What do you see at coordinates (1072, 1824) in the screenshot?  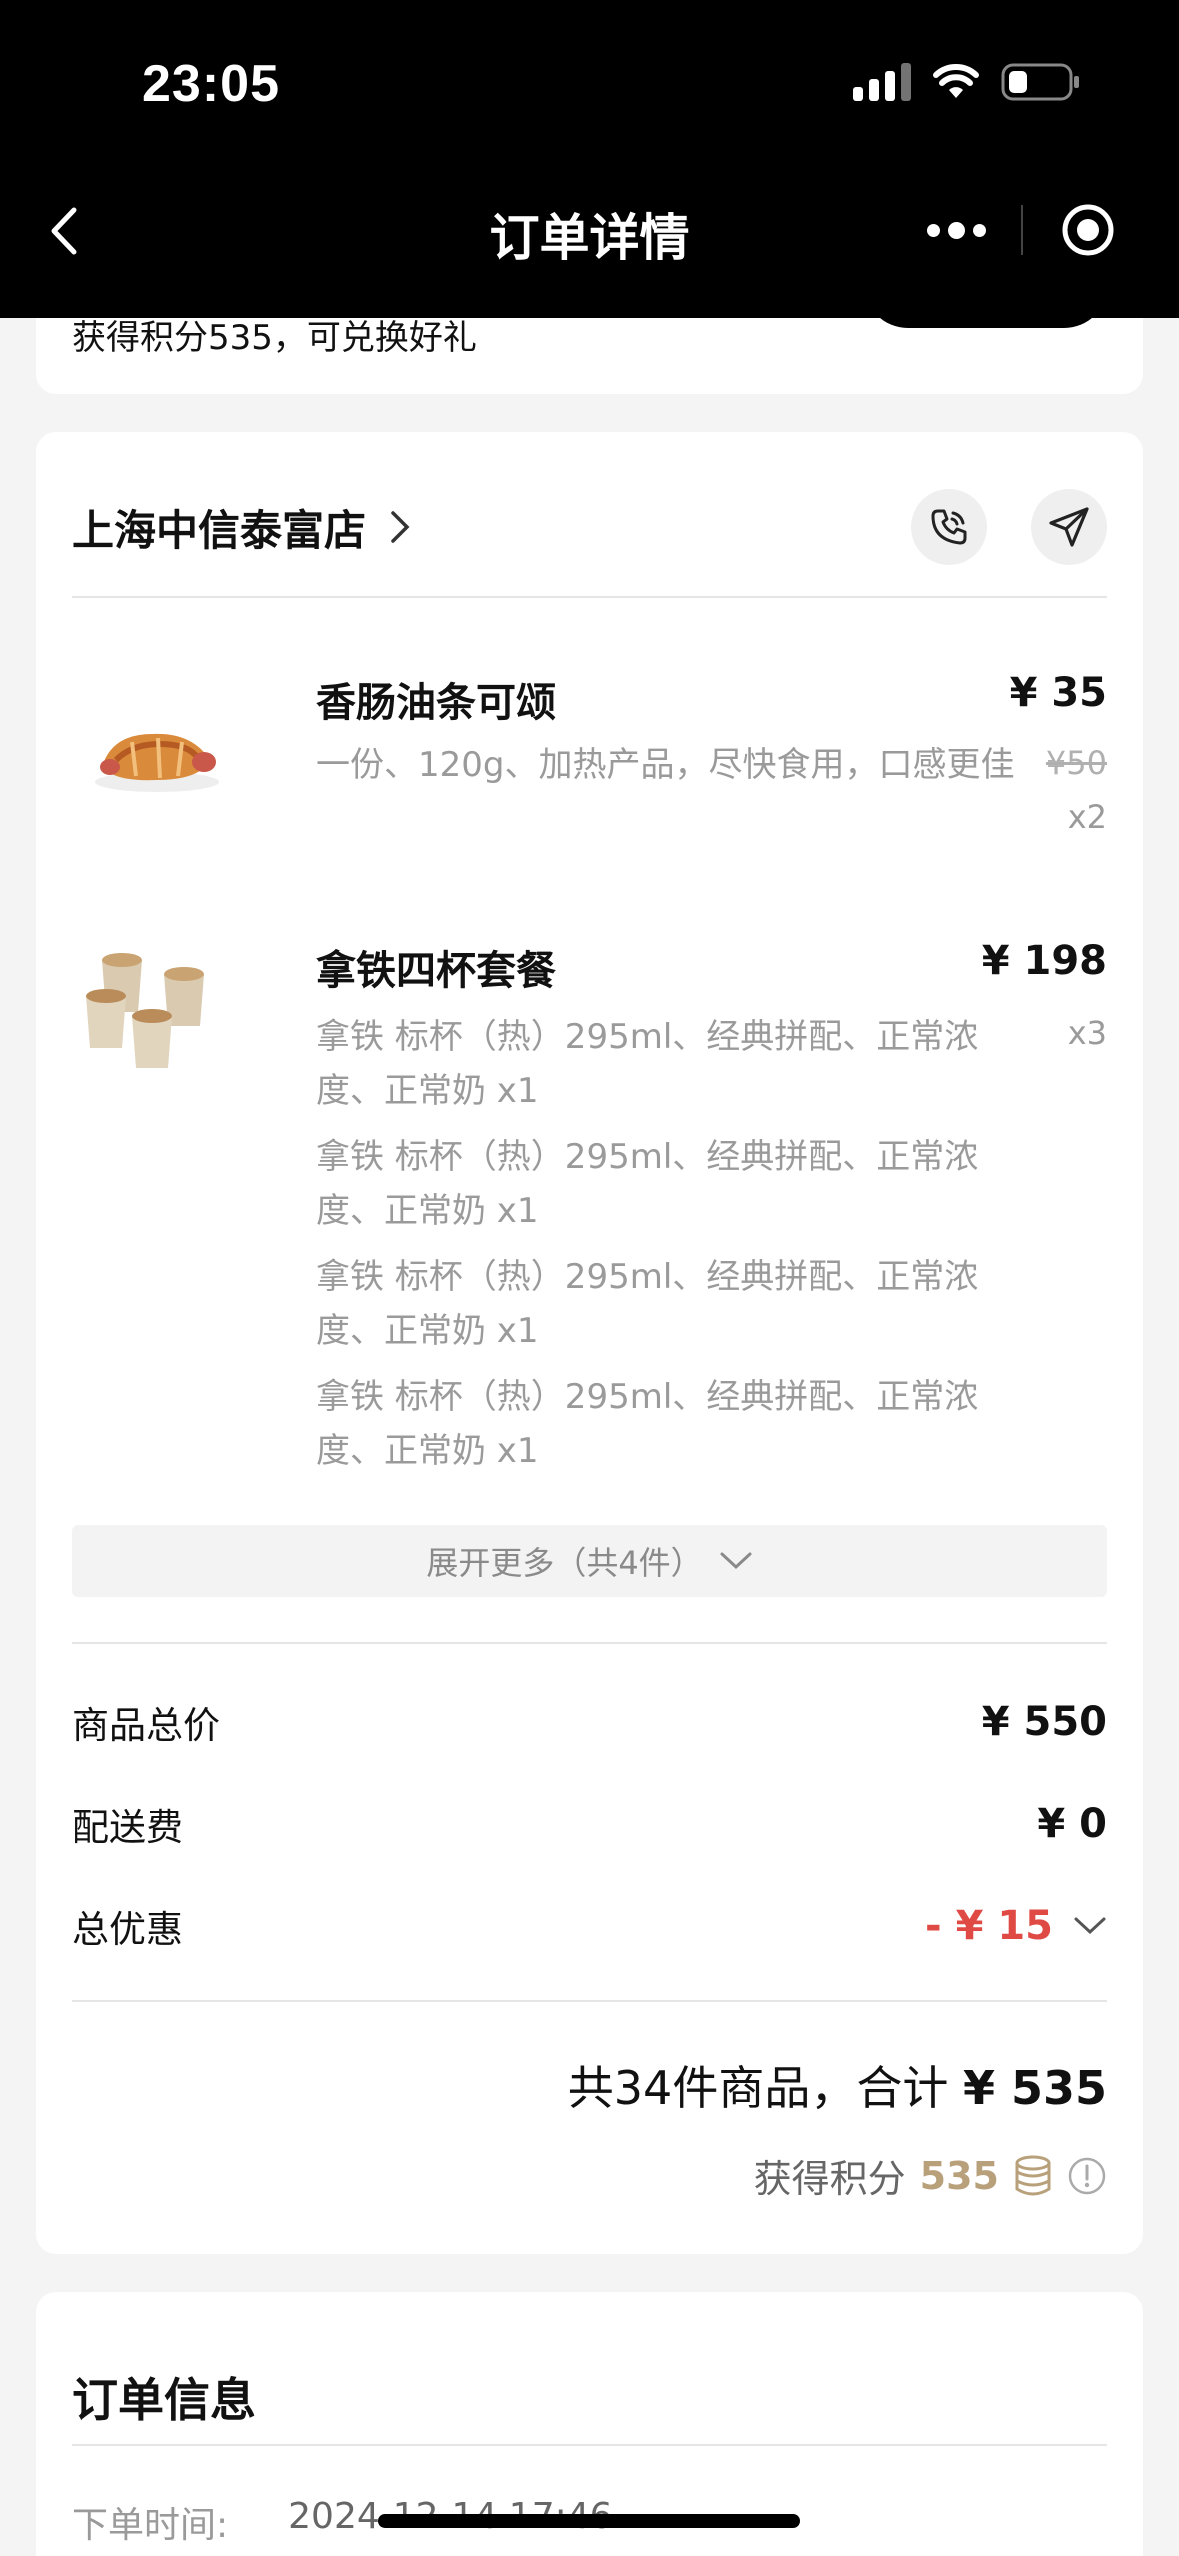 I see `delivery-fee-value: ¥ 0` at bounding box center [1072, 1824].